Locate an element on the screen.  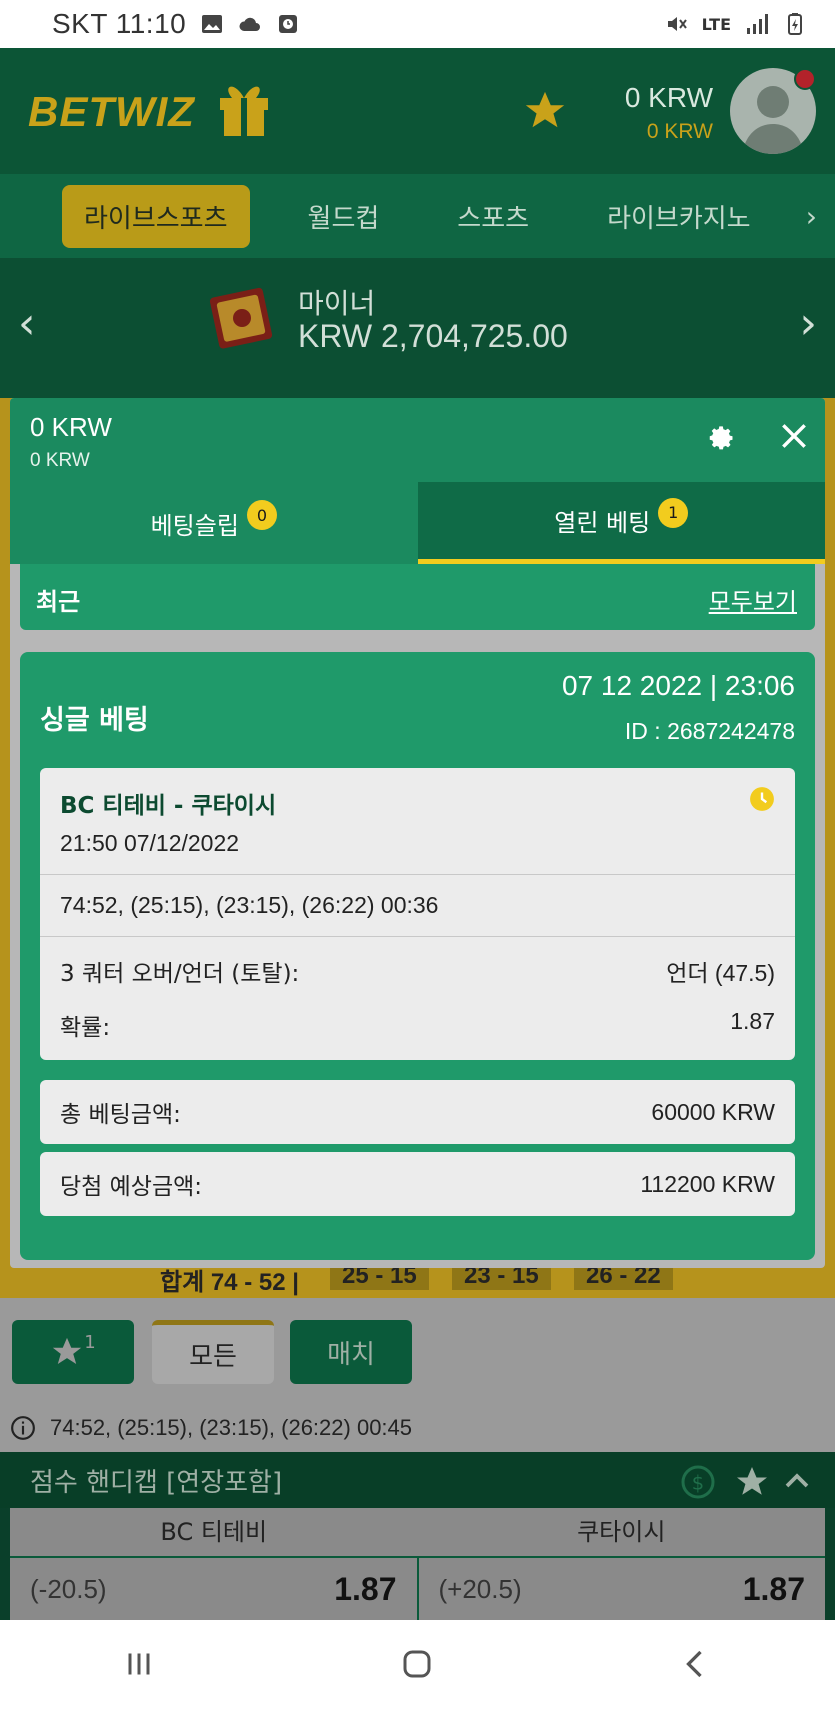
market-odds-row: (-20.5) 1.87 (+20.5) 1.87 is located at coordinates (417, 1588).